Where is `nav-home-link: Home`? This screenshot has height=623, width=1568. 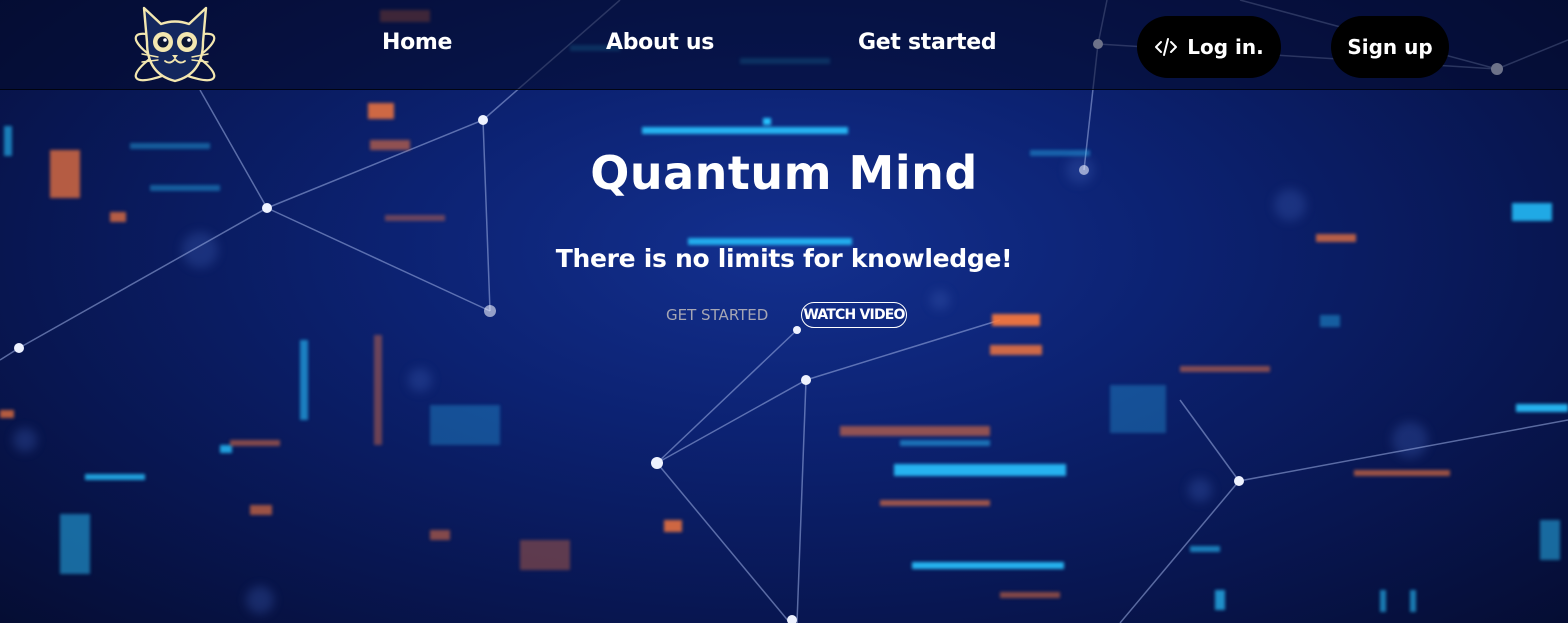 nav-home-link: Home is located at coordinates (417, 42).